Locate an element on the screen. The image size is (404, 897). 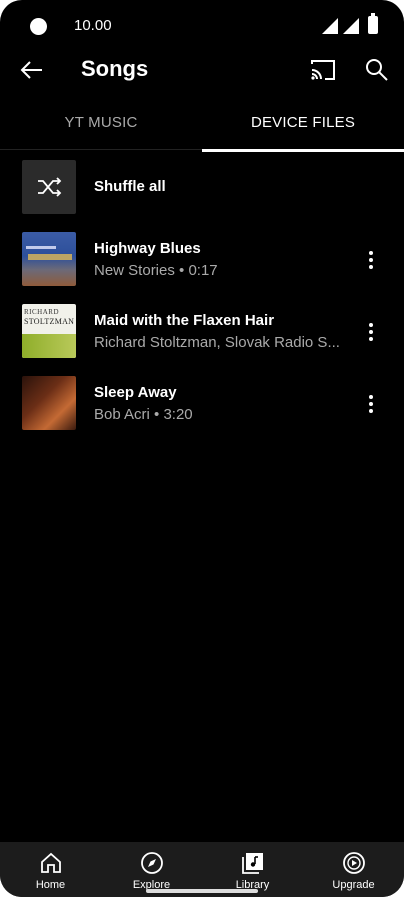
signal-icon is located at coordinates (330, 26).